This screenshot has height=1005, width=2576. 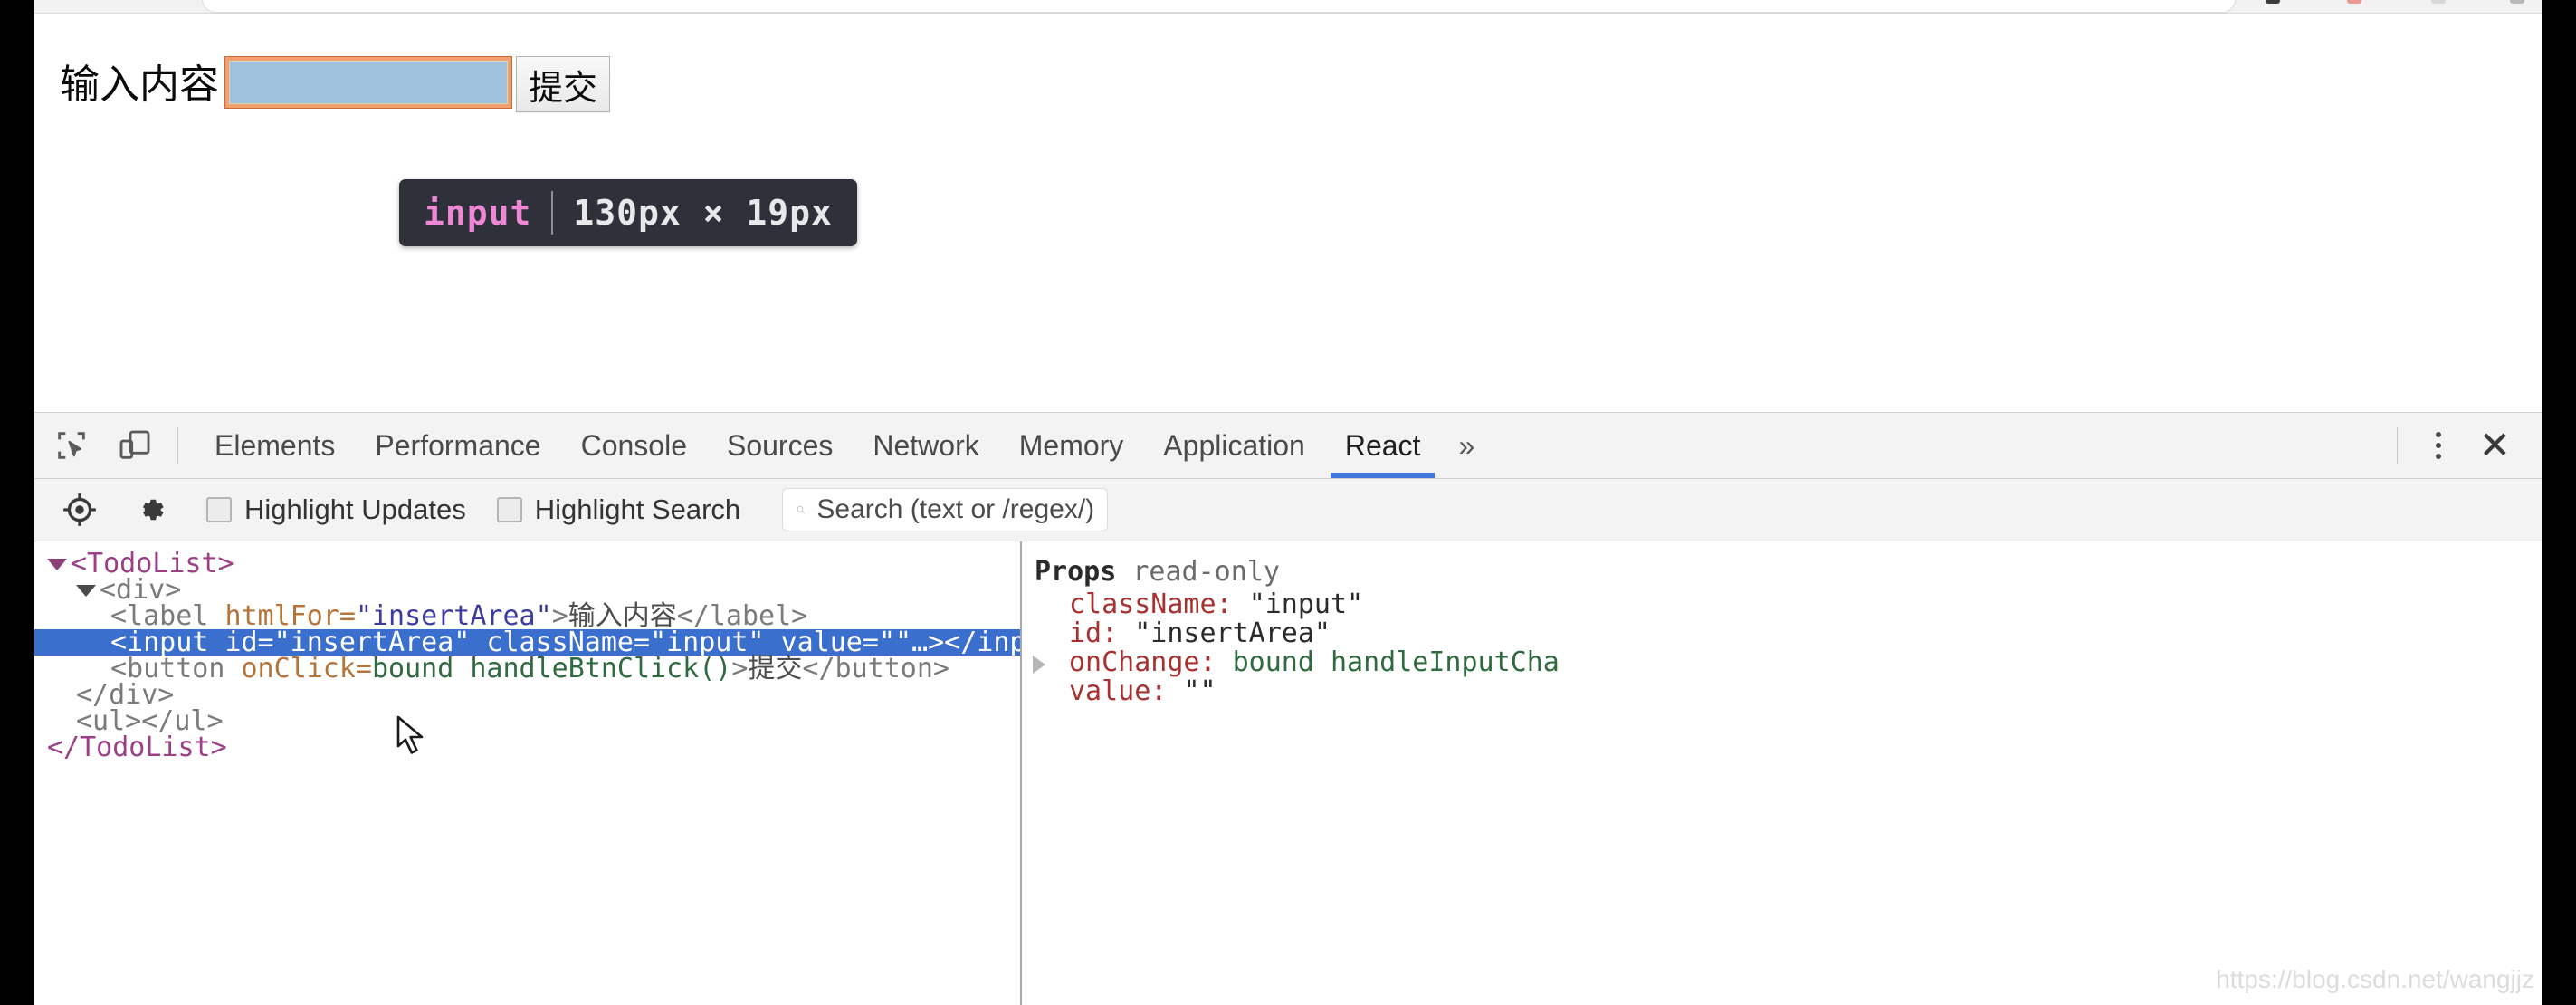 What do you see at coordinates (634, 445) in the screenshot?
I see `tab-console: Console` at bounding box center [634, 445].